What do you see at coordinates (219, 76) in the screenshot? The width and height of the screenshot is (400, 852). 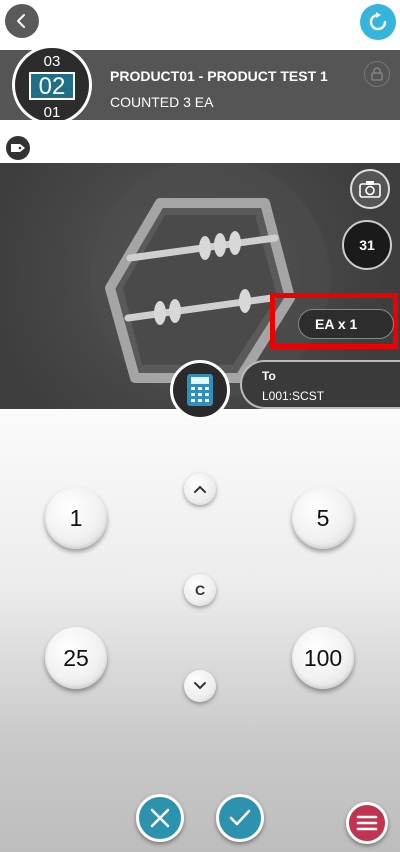 I see `product-name: PRODUCT01 - PRODUCT TEST 1` at bounding box center [219, 76].